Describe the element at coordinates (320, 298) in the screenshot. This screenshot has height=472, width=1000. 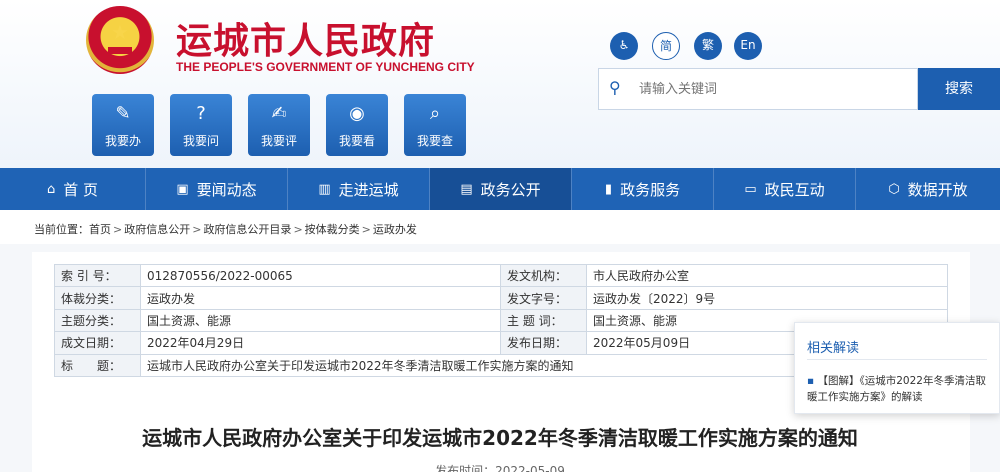
I see `genre-value: 运政办发` at that location.